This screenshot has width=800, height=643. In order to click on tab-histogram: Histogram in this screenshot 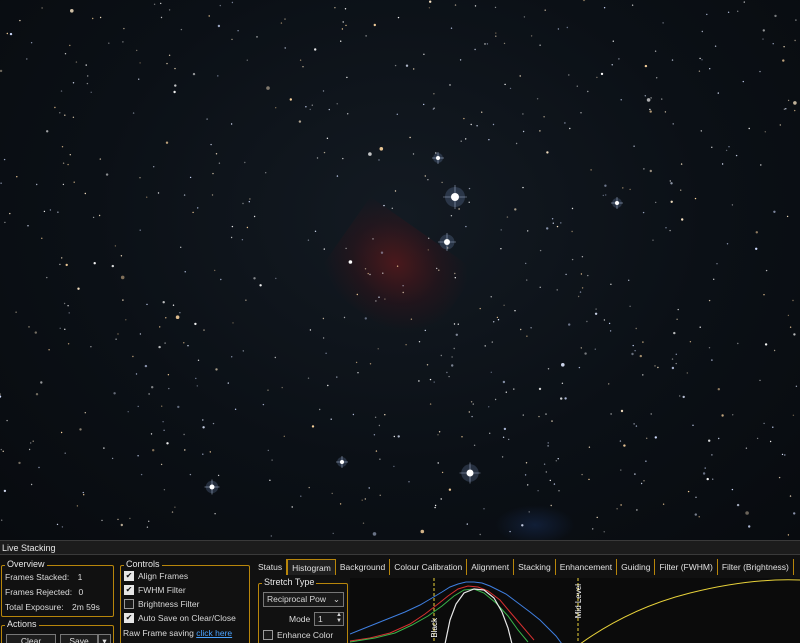, I will do `click(311, 567)`.